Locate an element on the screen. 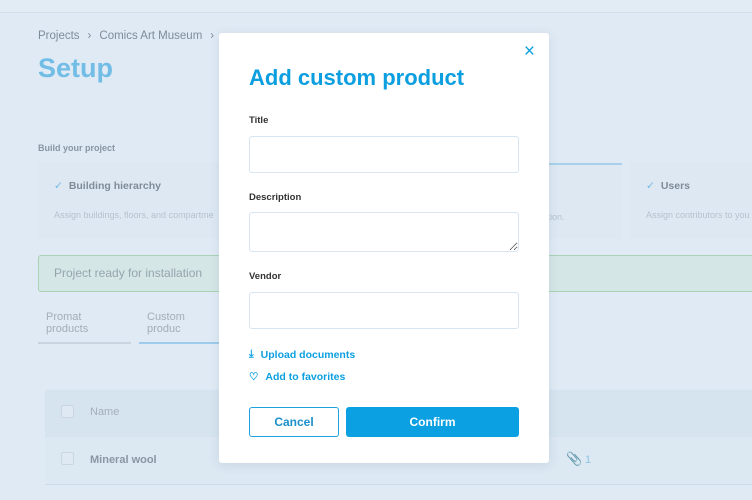 This screenshot has height=500, width=752. row-checkbox is located at coordinates (67, 458).